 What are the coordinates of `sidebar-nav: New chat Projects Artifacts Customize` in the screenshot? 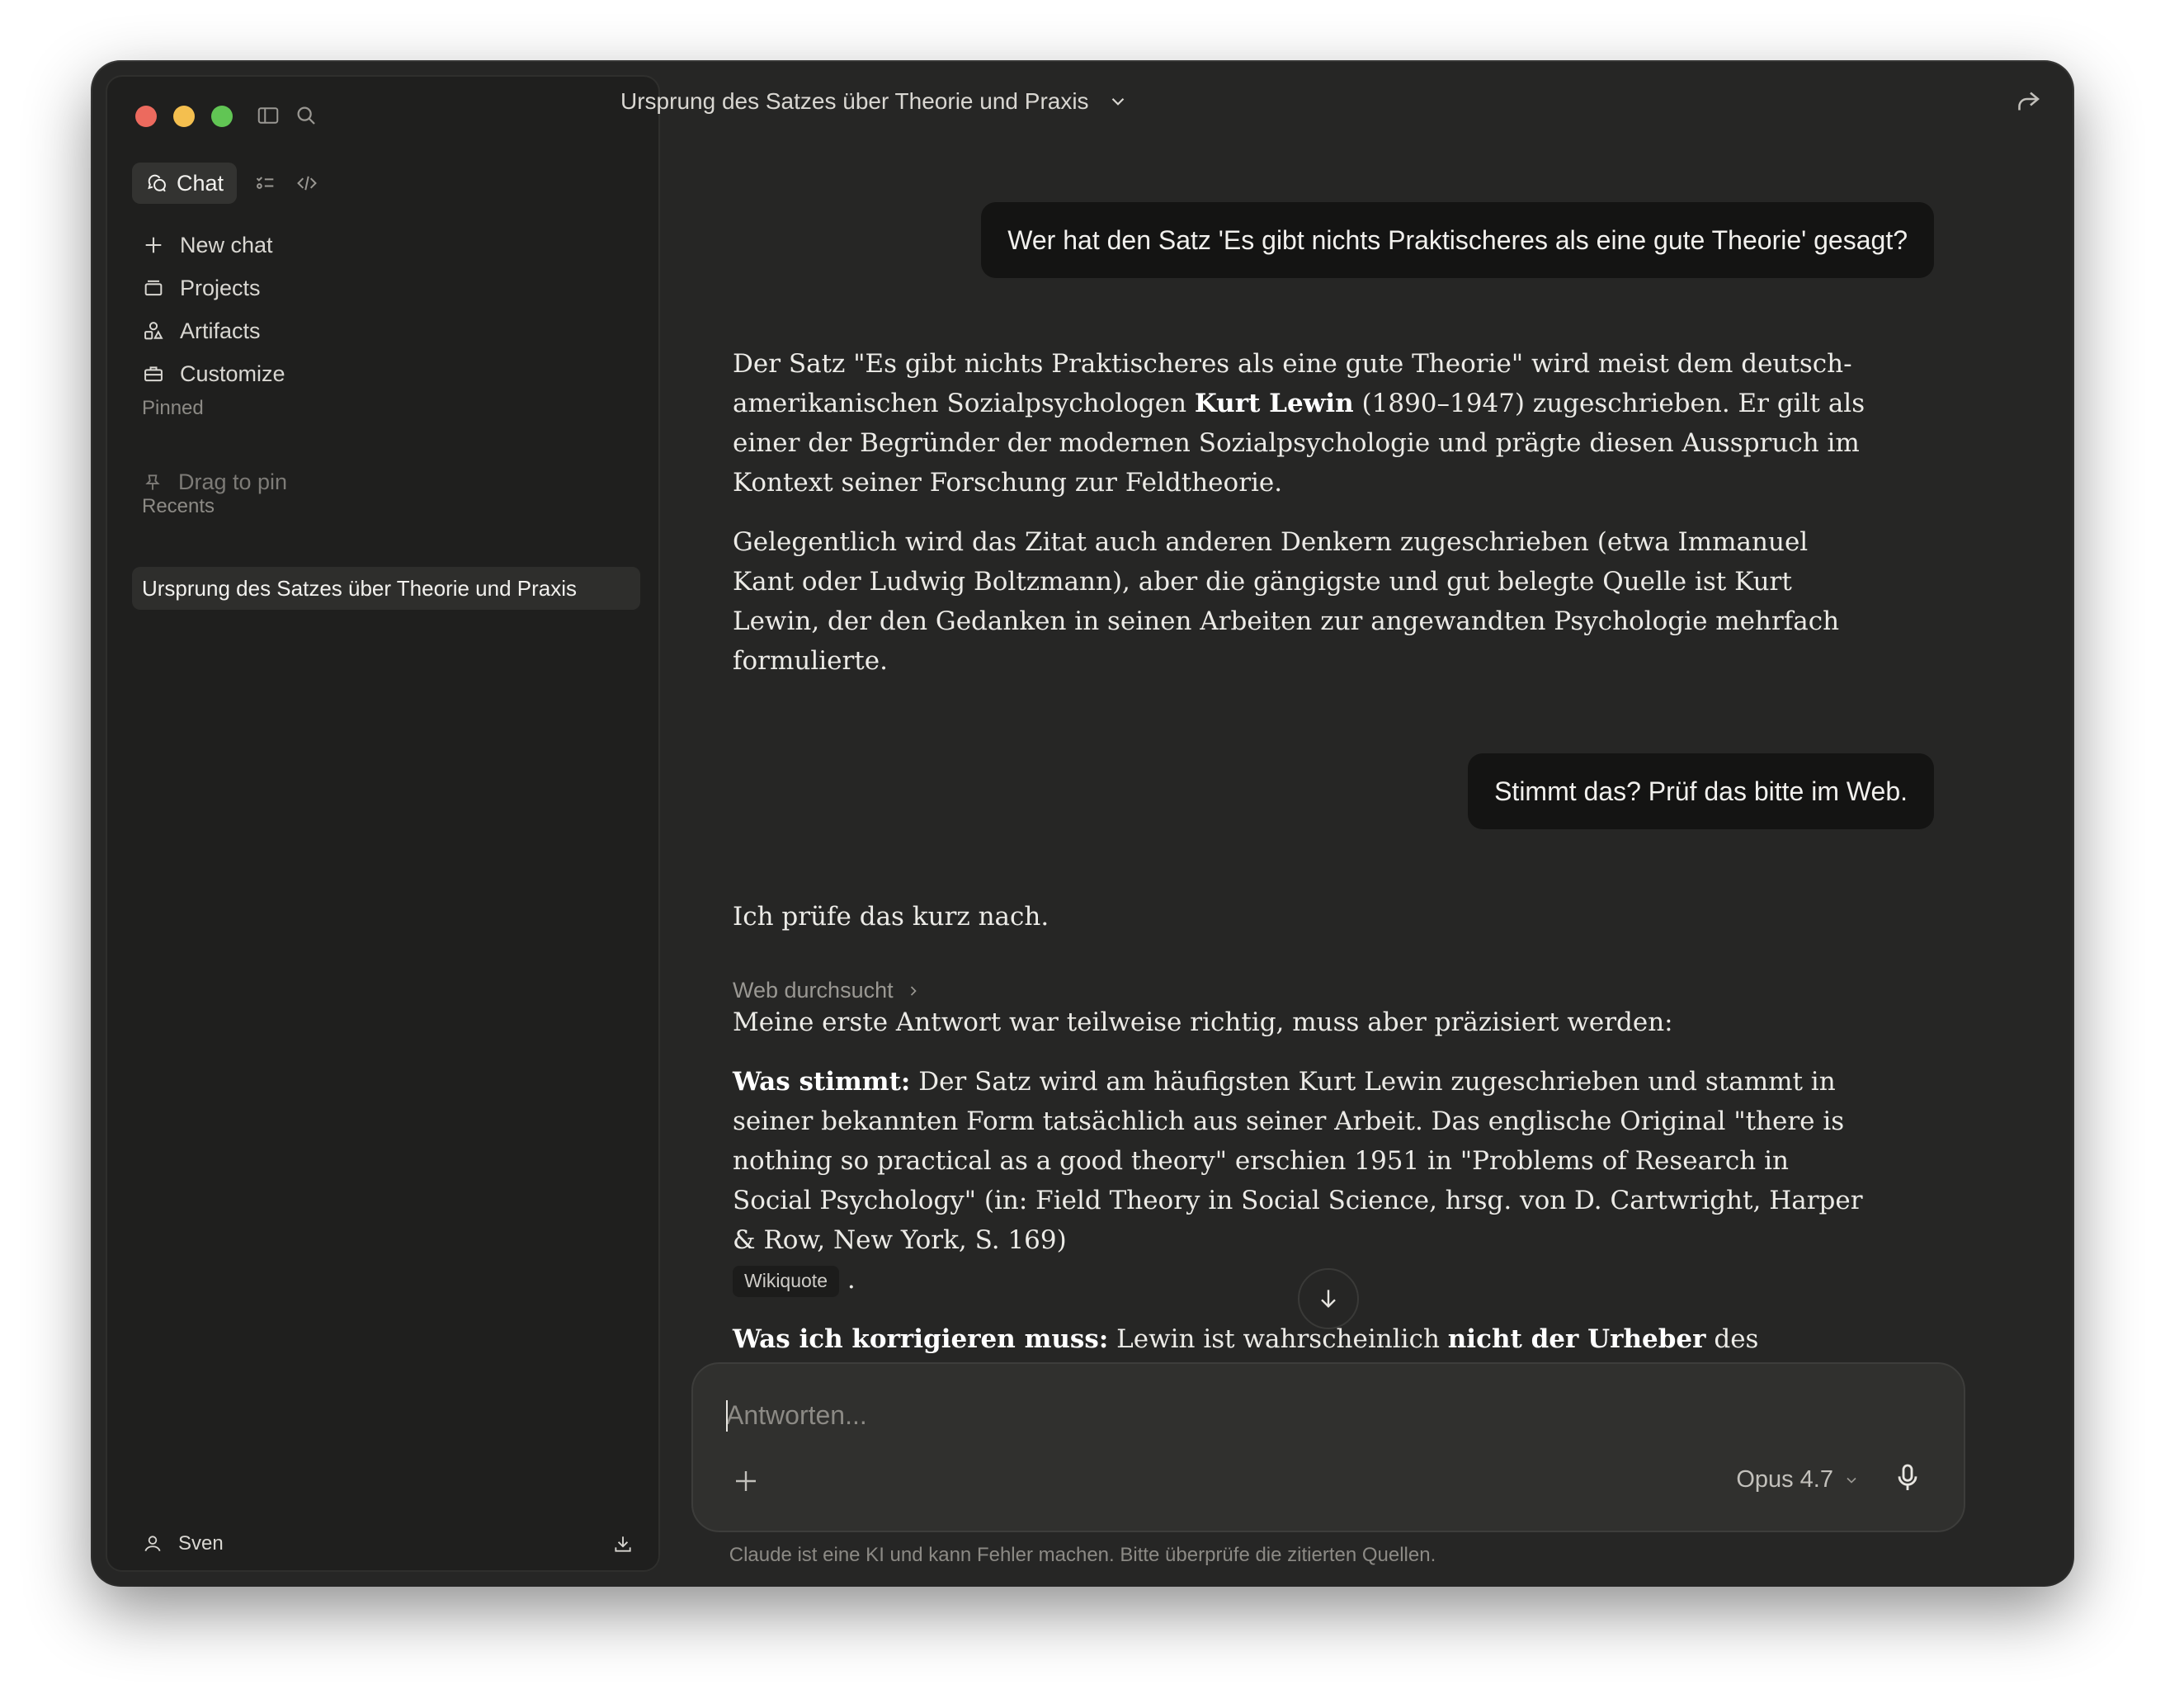 It's located at (388, 309).